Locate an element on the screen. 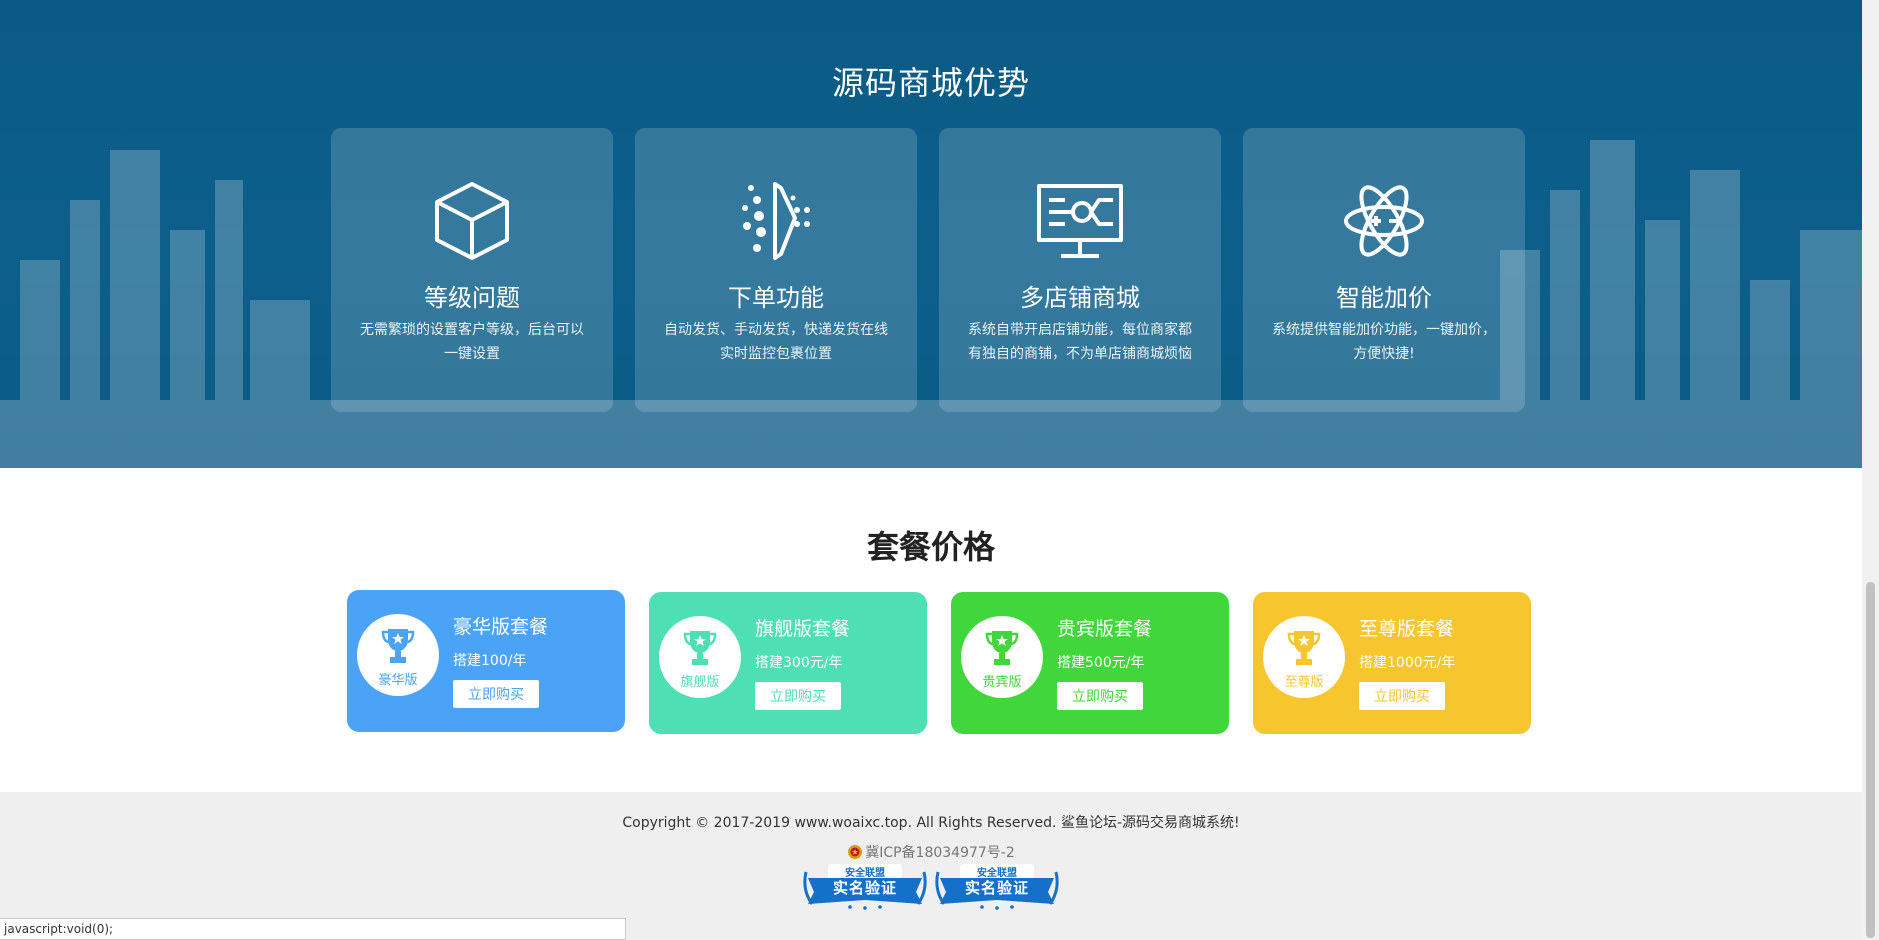  plan-name: 至尊版套餐 is located at coordinates (1407, 629).